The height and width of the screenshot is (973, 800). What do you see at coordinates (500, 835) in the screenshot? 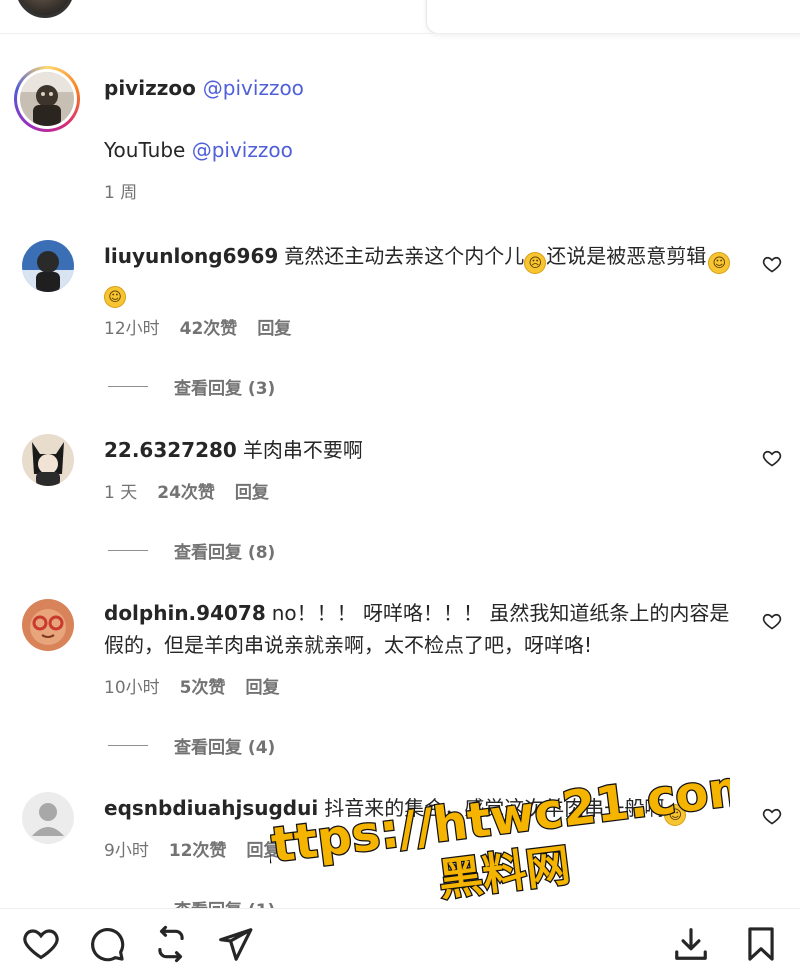
I see `watermark: https://htwc21.com 黑料网` at bounding box center [500, 835].